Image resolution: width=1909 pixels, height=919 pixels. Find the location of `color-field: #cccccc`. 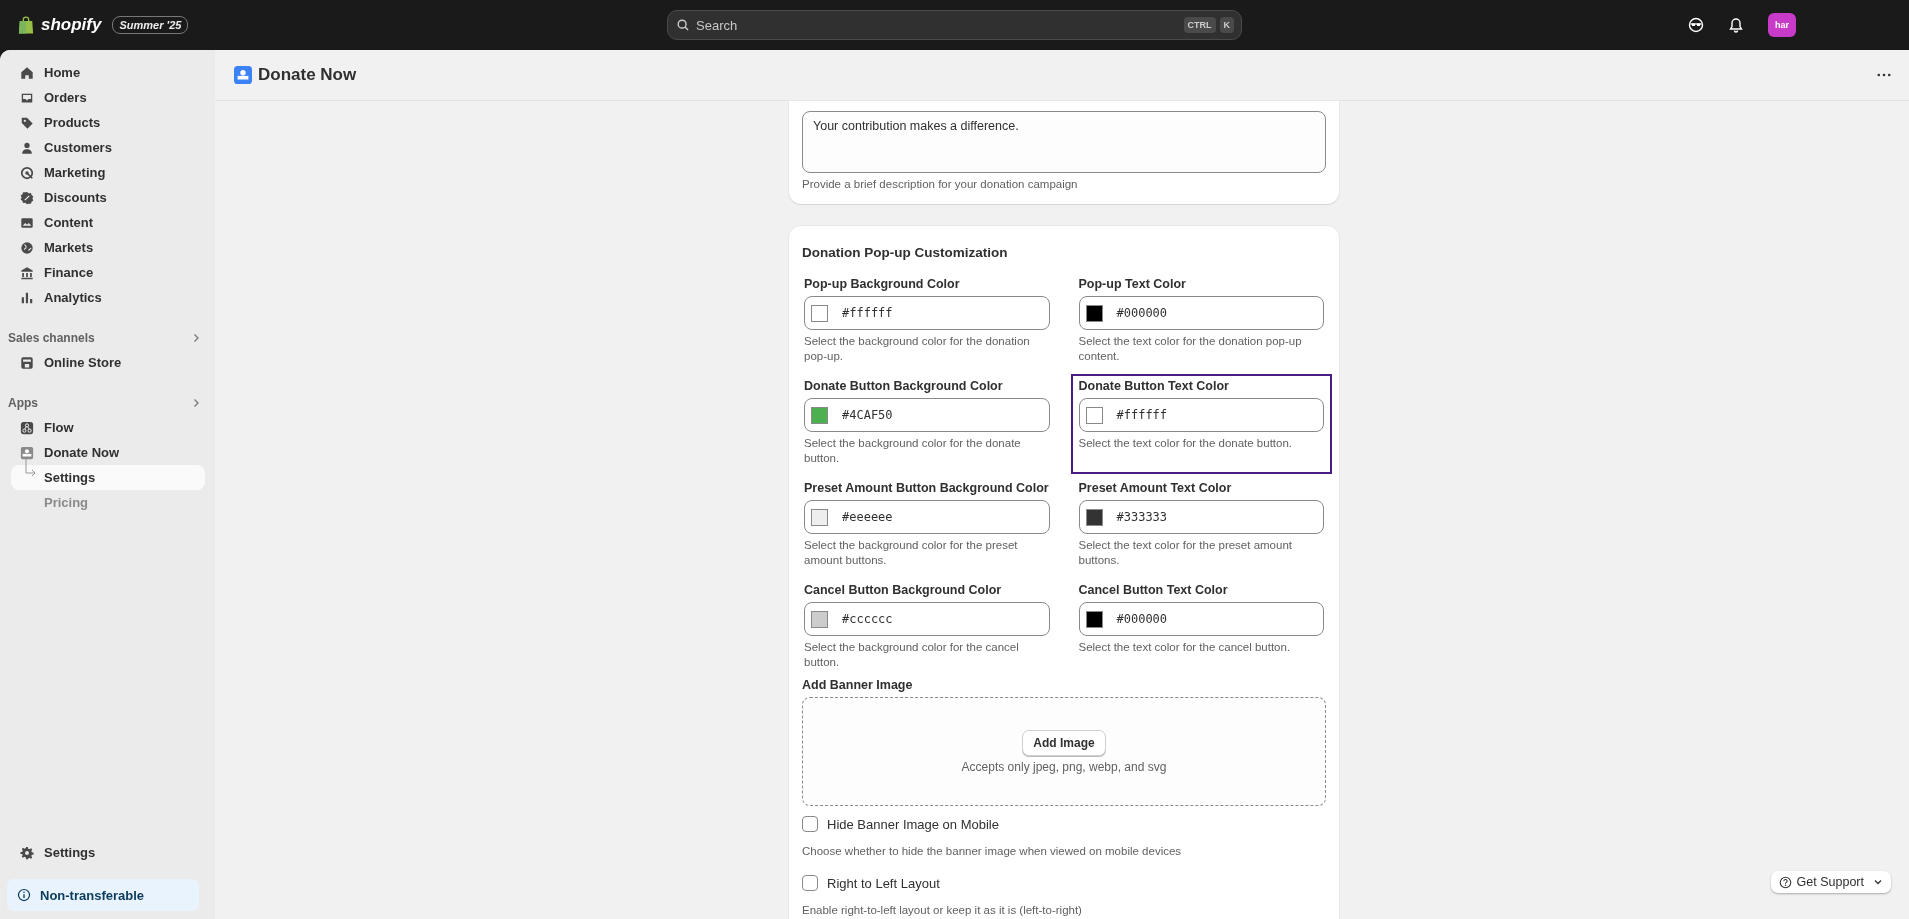

color-field: #cccccc is located at coordinates (927, 619).